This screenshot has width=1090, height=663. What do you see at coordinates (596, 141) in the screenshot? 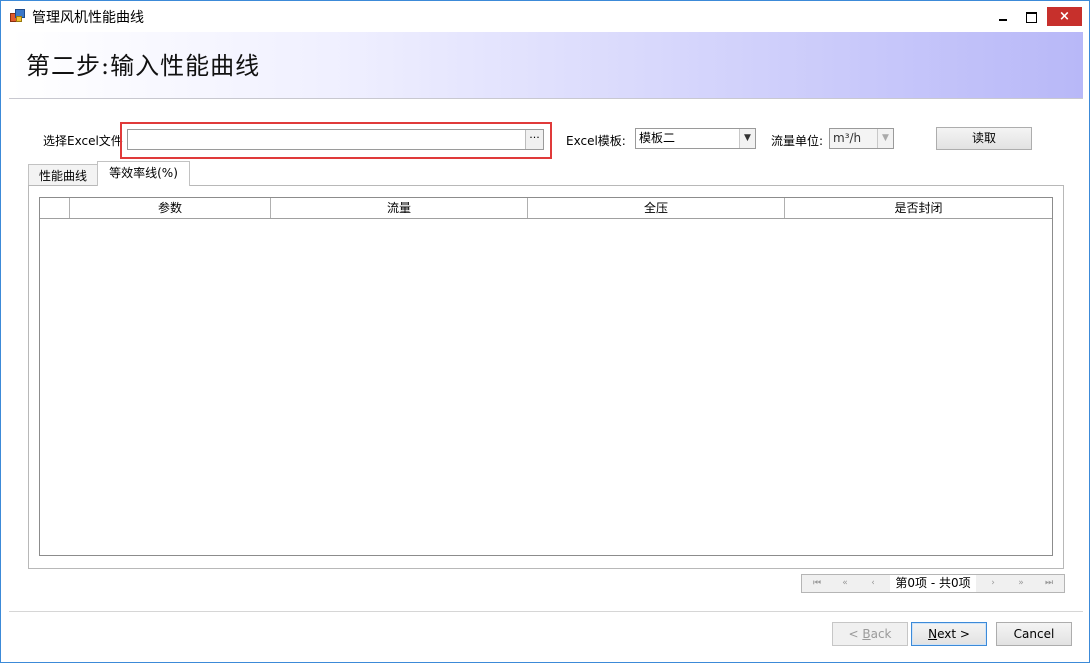
I see `template-label: Excel模板:` at bounding box center [596, 141].